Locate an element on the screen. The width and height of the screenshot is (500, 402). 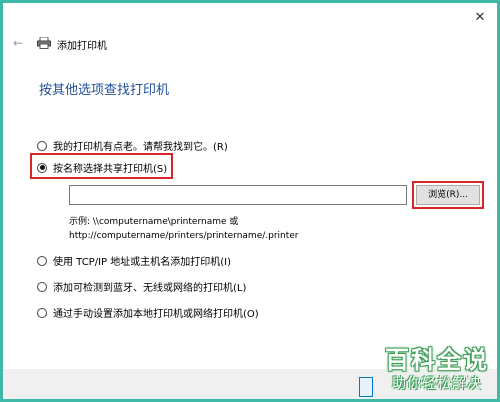
close-icon: ✕ is located at coordinates (480, 18).